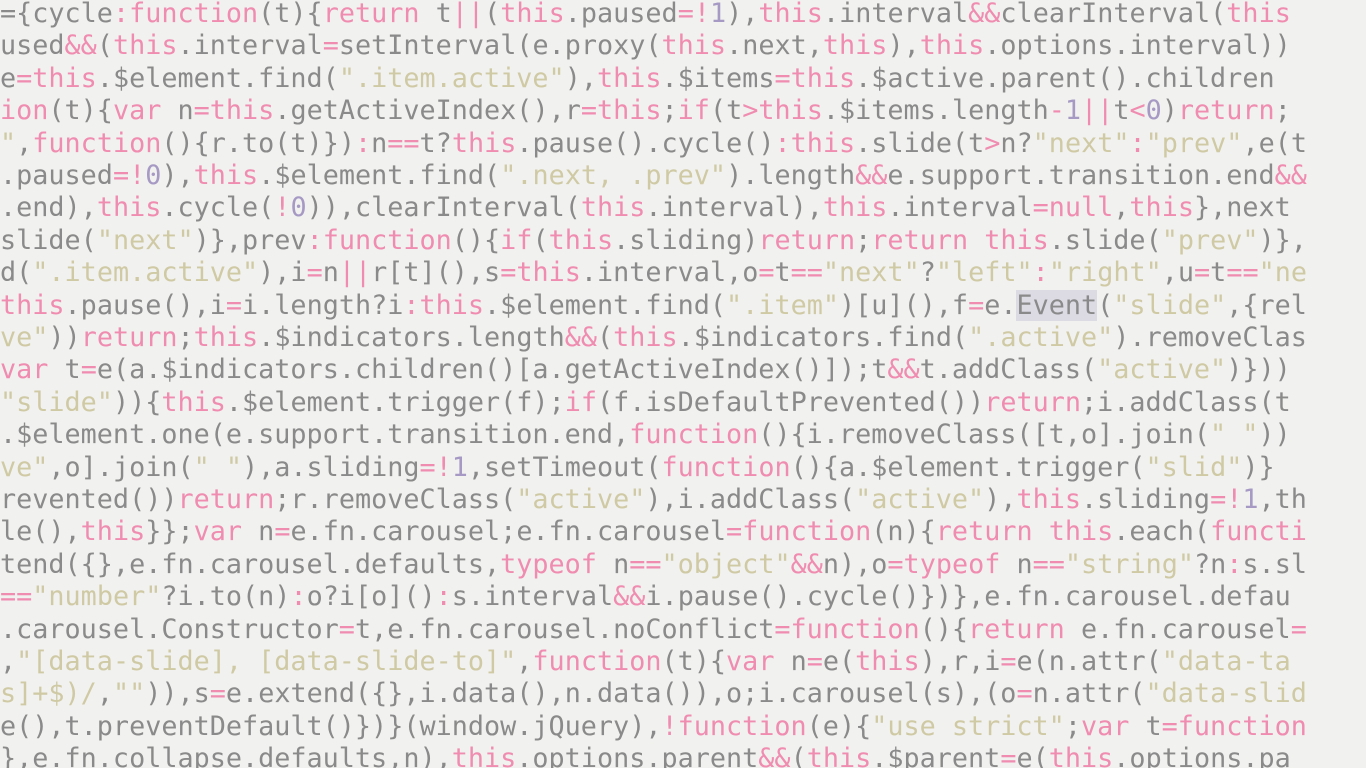  I want to click on code-token: (){r.to(t)}), so click(258, 143).